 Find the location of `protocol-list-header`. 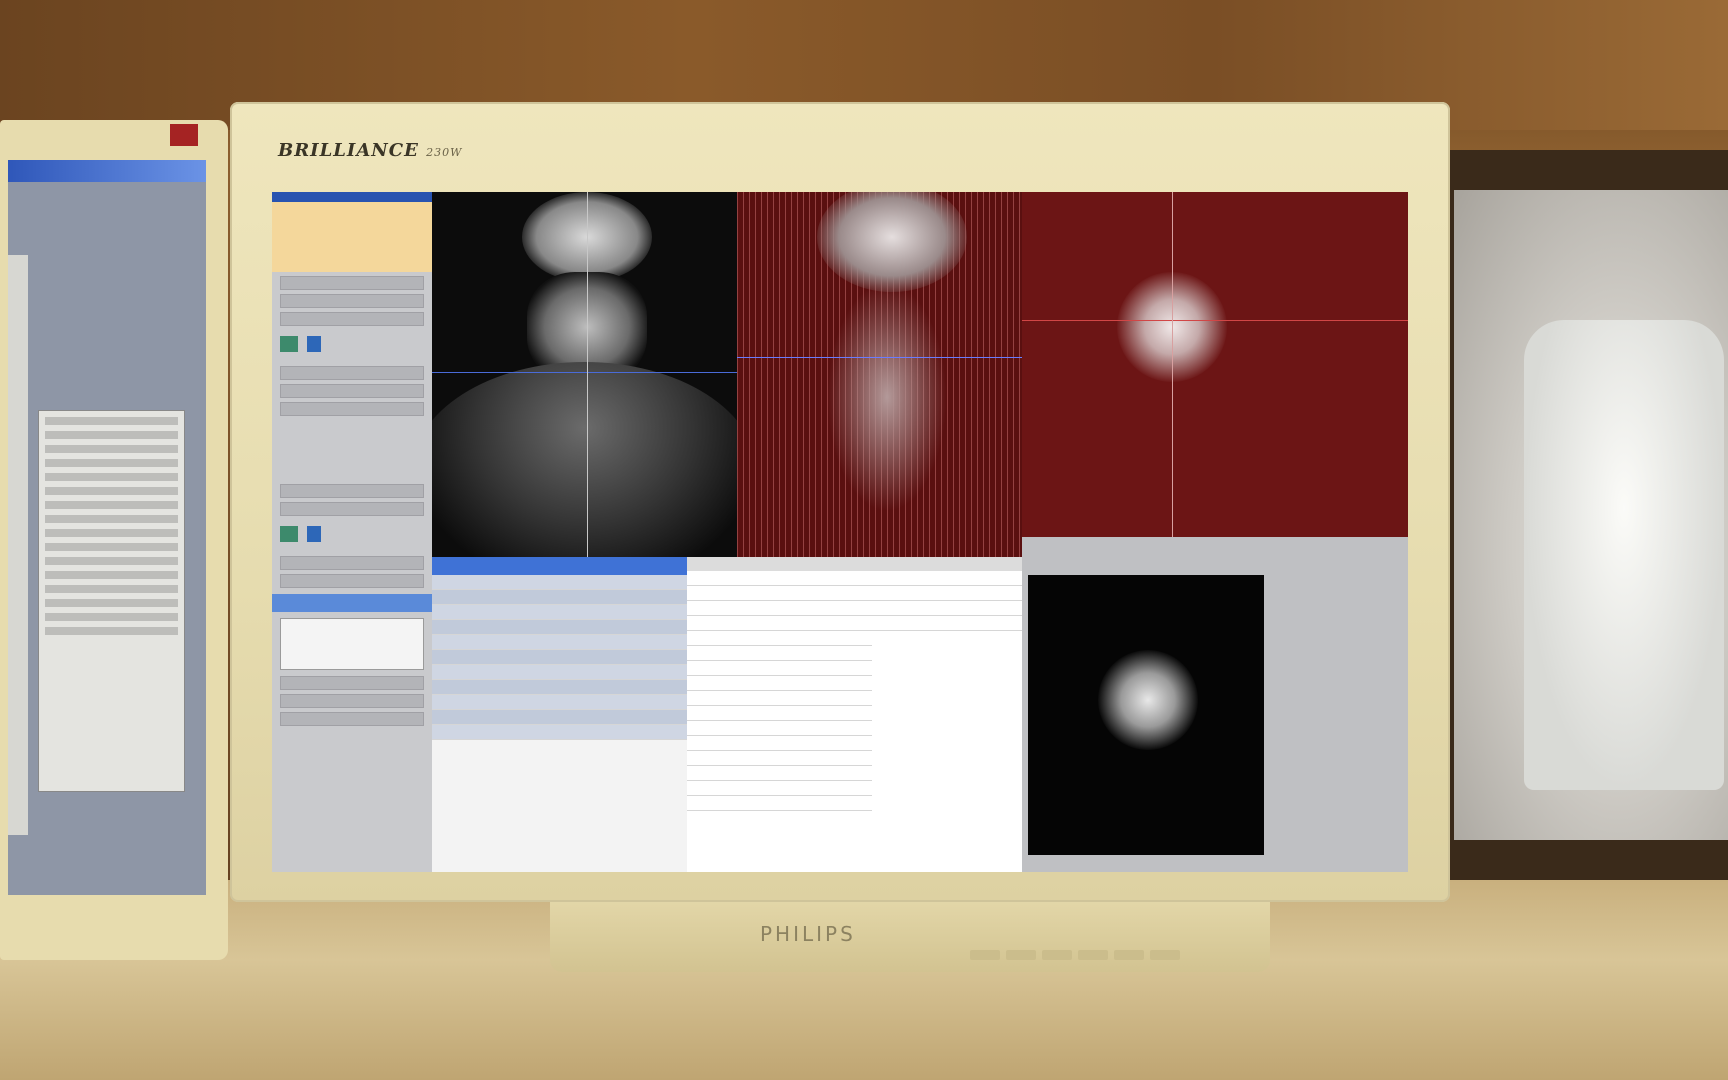

protocol-list-header is located at coordinates (779, 564).